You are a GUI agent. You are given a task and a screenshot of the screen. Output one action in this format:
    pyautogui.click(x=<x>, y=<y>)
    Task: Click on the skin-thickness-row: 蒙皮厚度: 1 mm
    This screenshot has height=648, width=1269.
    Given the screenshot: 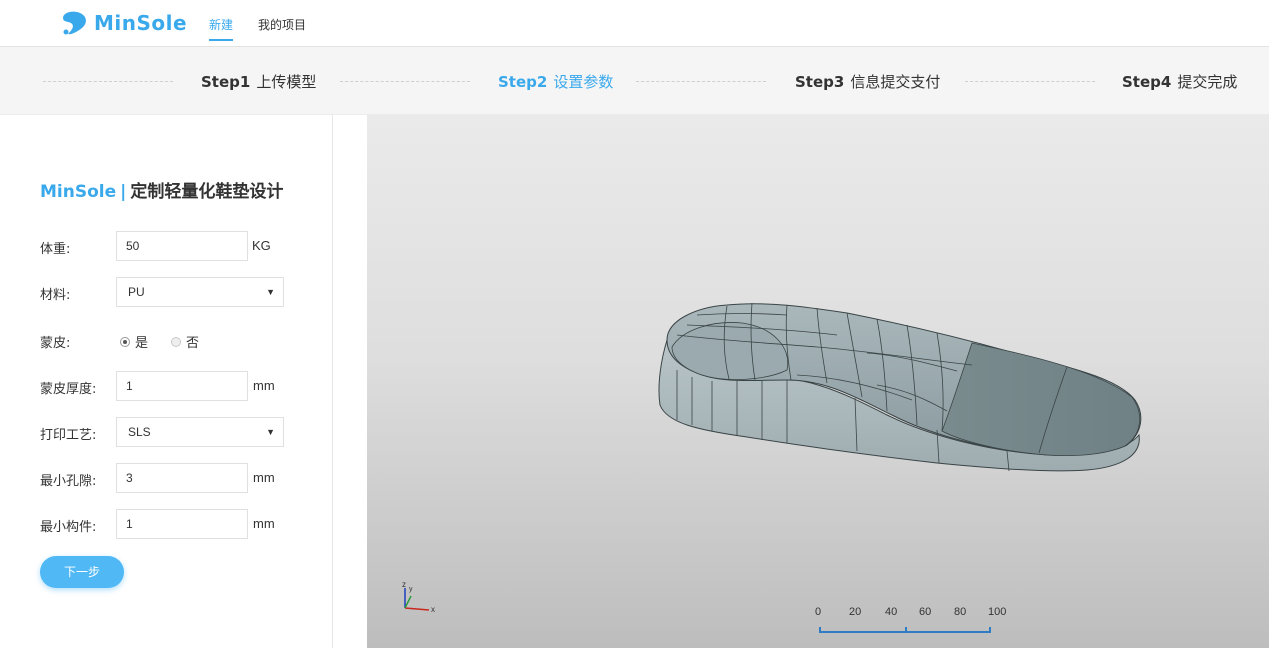 What is the action you would take?
    pyautogui.click(x=170, y=386)
    